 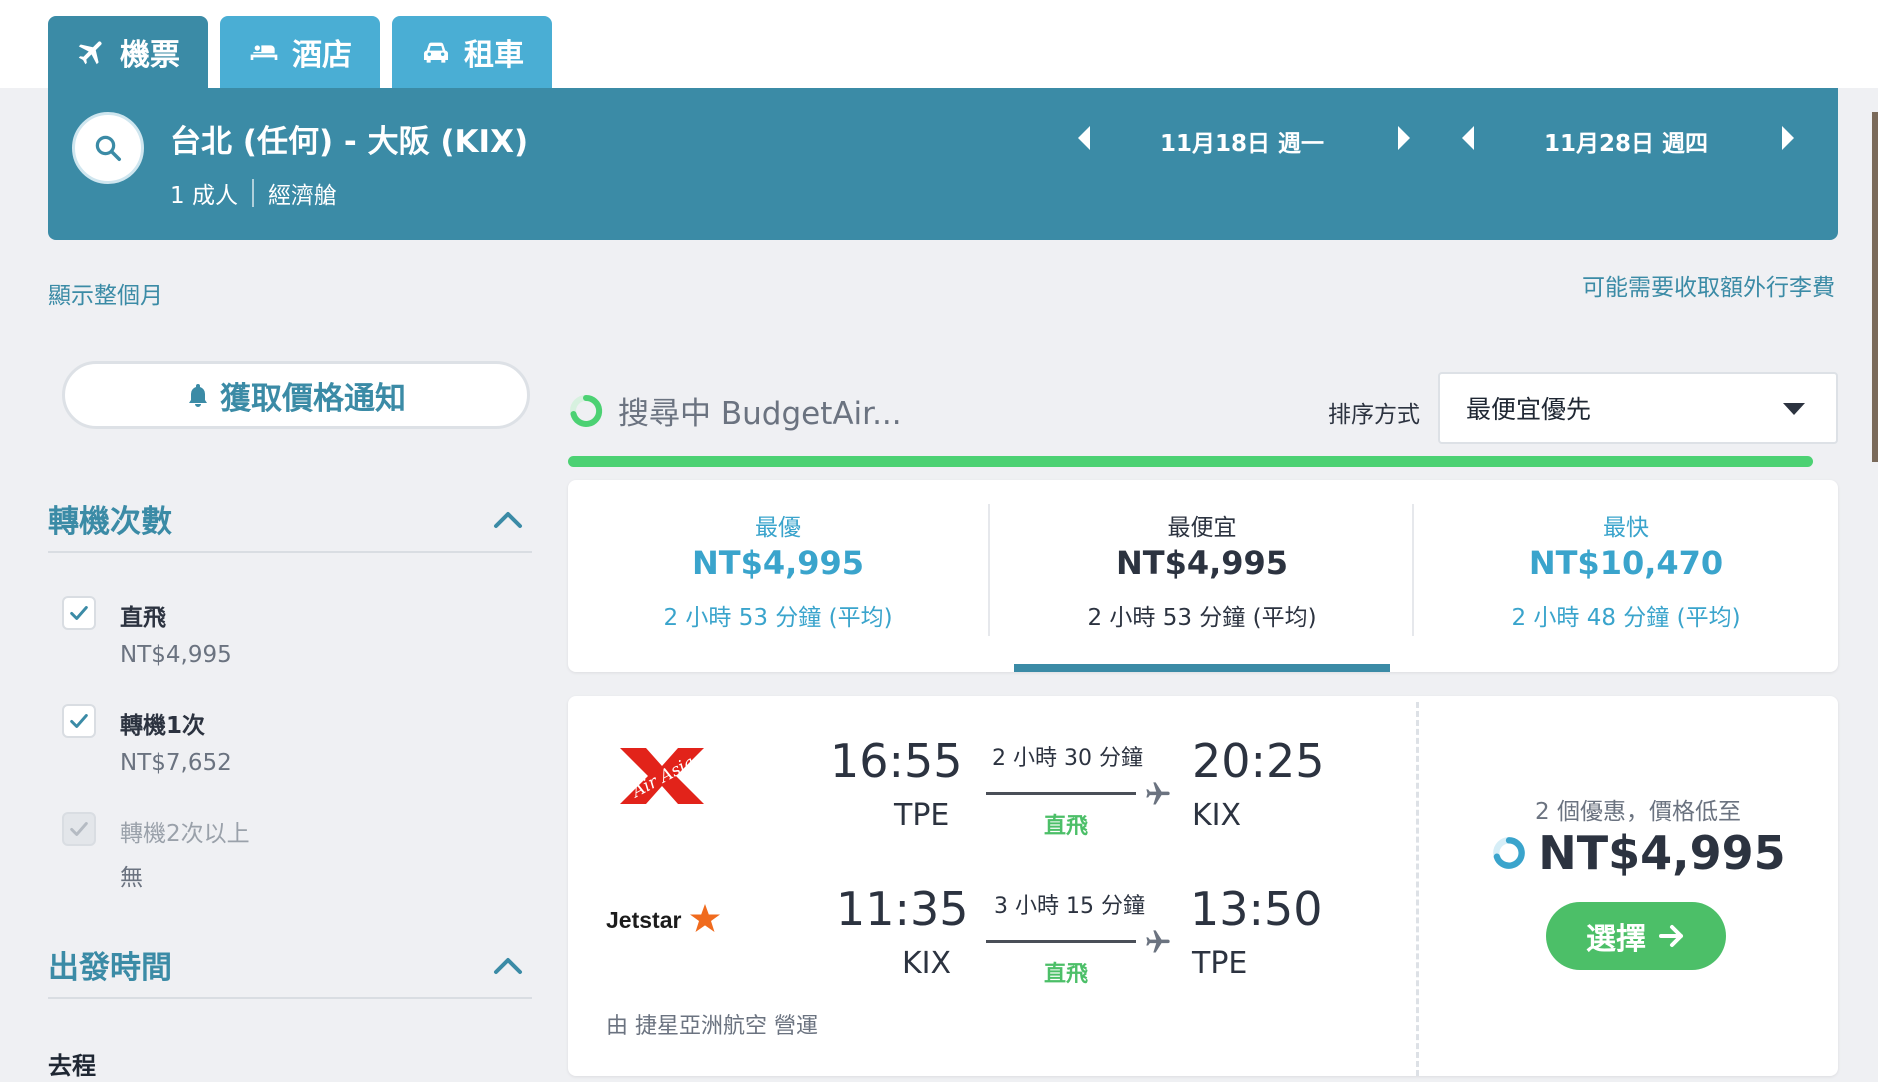 I want to click on tab-flights: 機票, so click(x=128, y=52).